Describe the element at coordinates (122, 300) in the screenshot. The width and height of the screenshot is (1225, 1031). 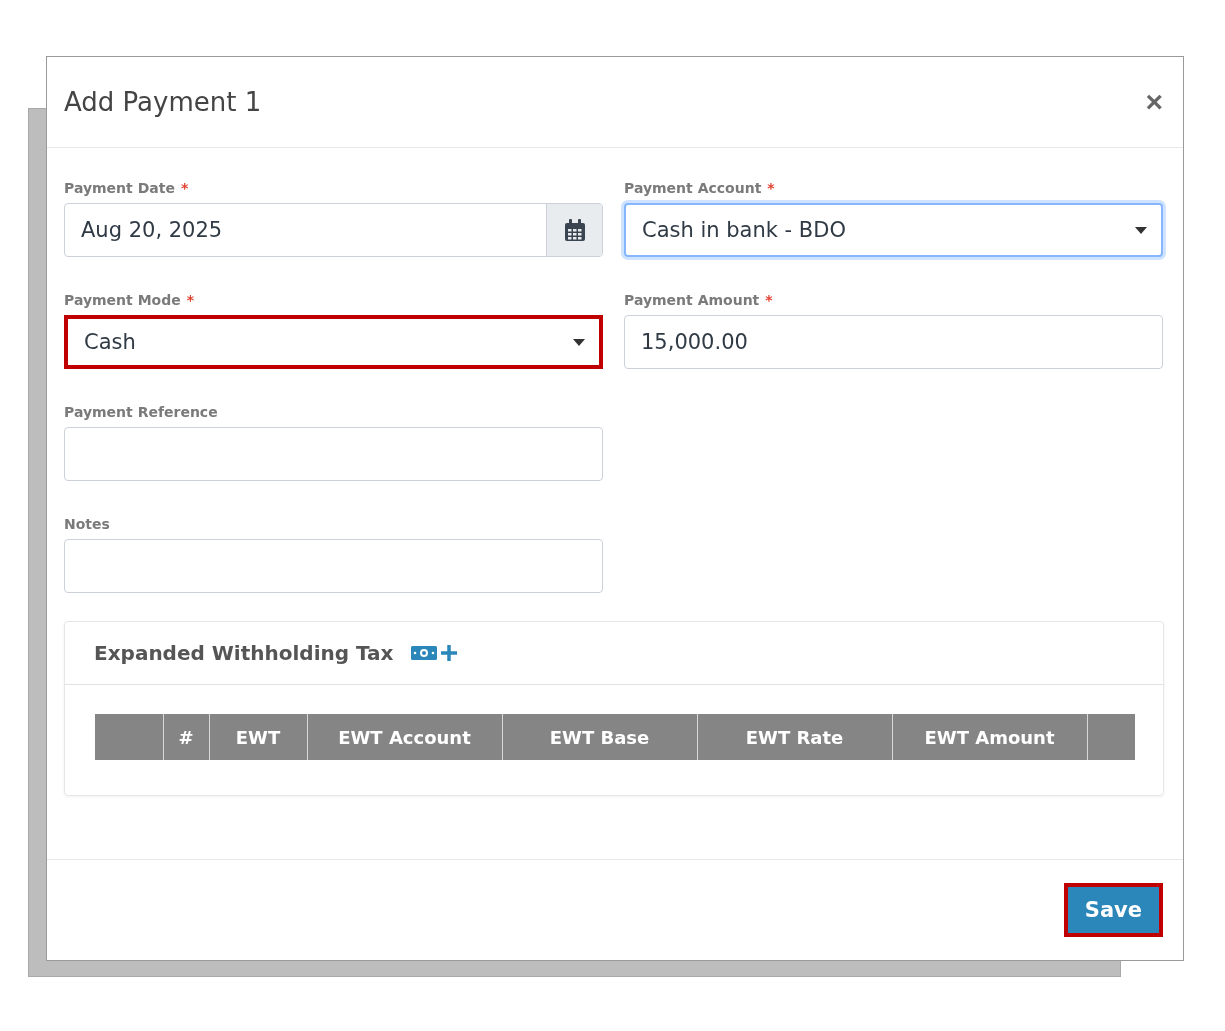
I see `field-label: Payment Mode` at that location.